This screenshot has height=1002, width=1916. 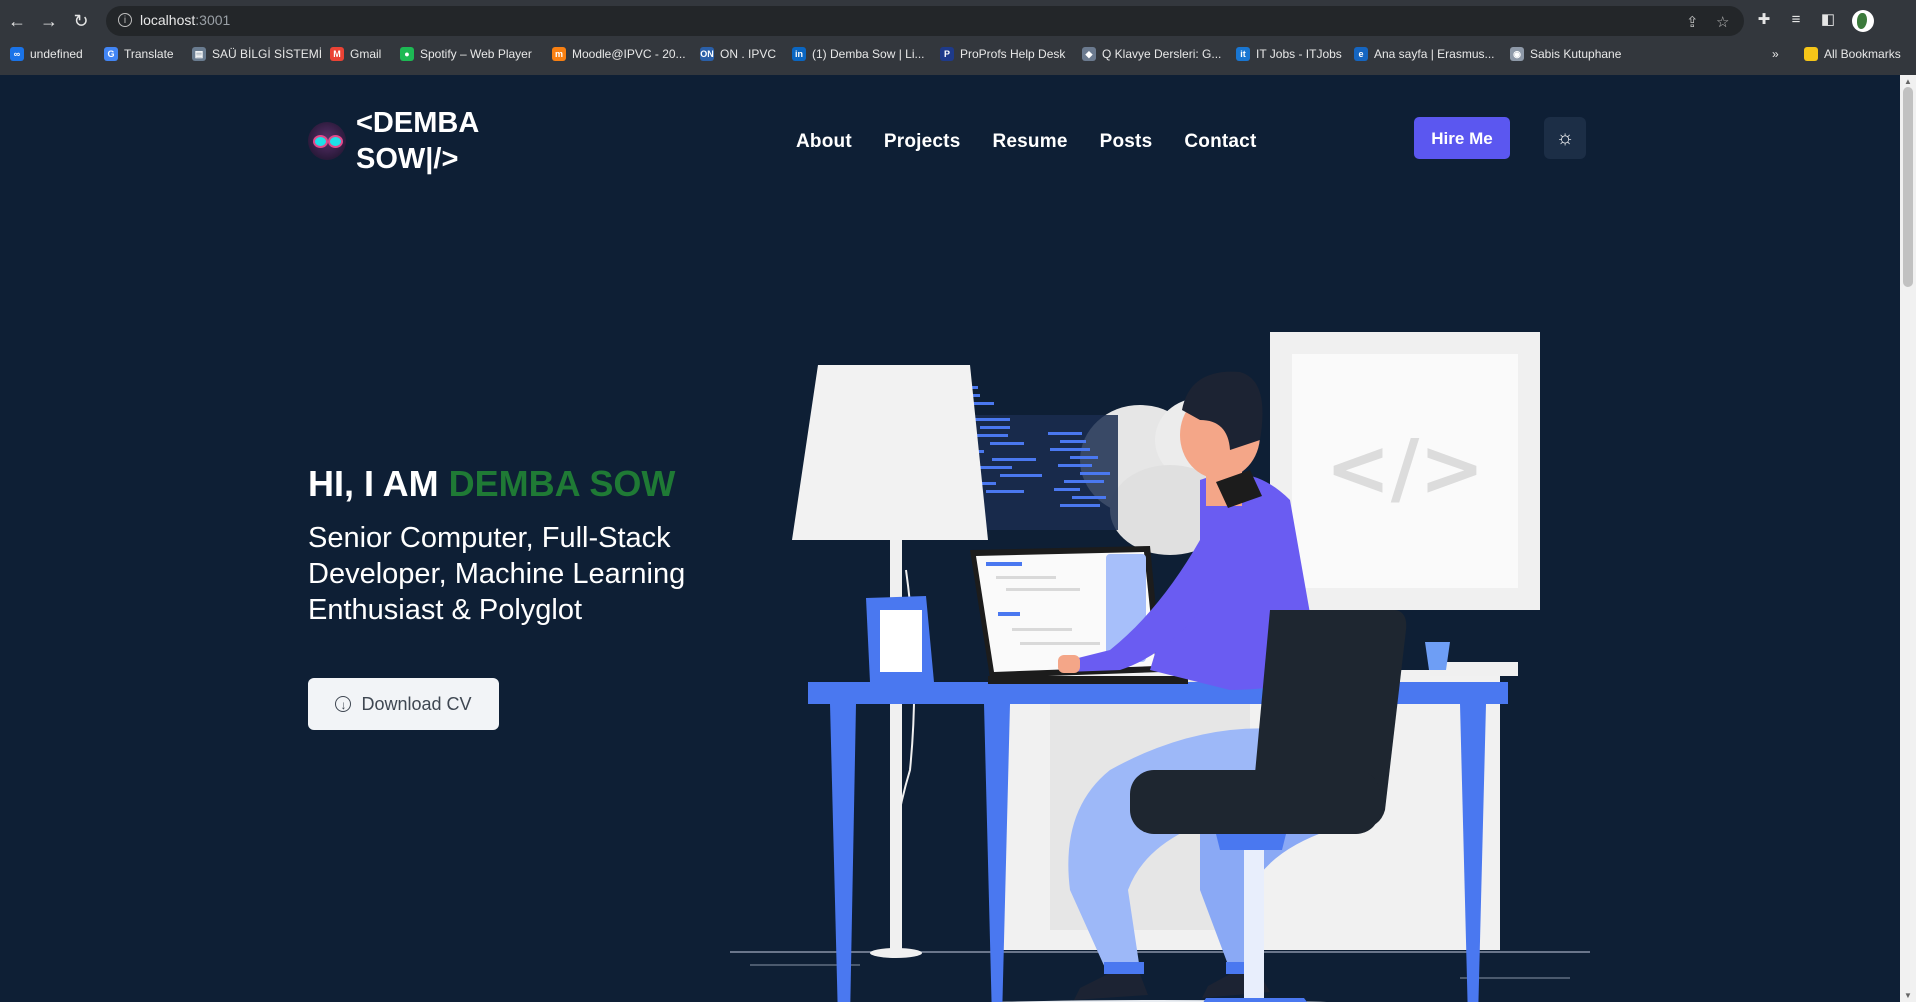 I want to click on bookmarks-overflow-chevron-icon: », so click(x=1775, y=54).